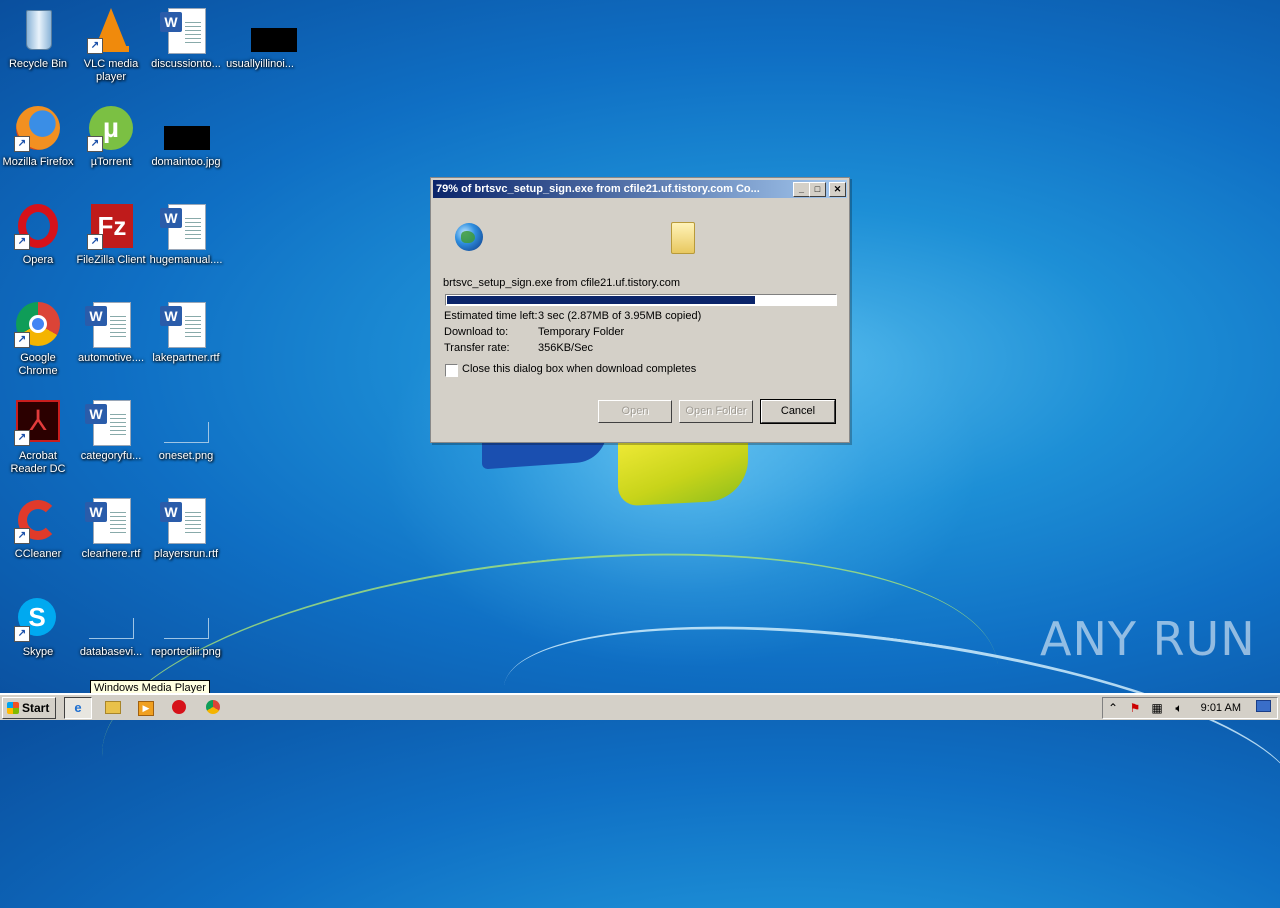 This screenshot has height=908, width=1280. I want to click on media-player-icon: ▶, so click(146, 708).